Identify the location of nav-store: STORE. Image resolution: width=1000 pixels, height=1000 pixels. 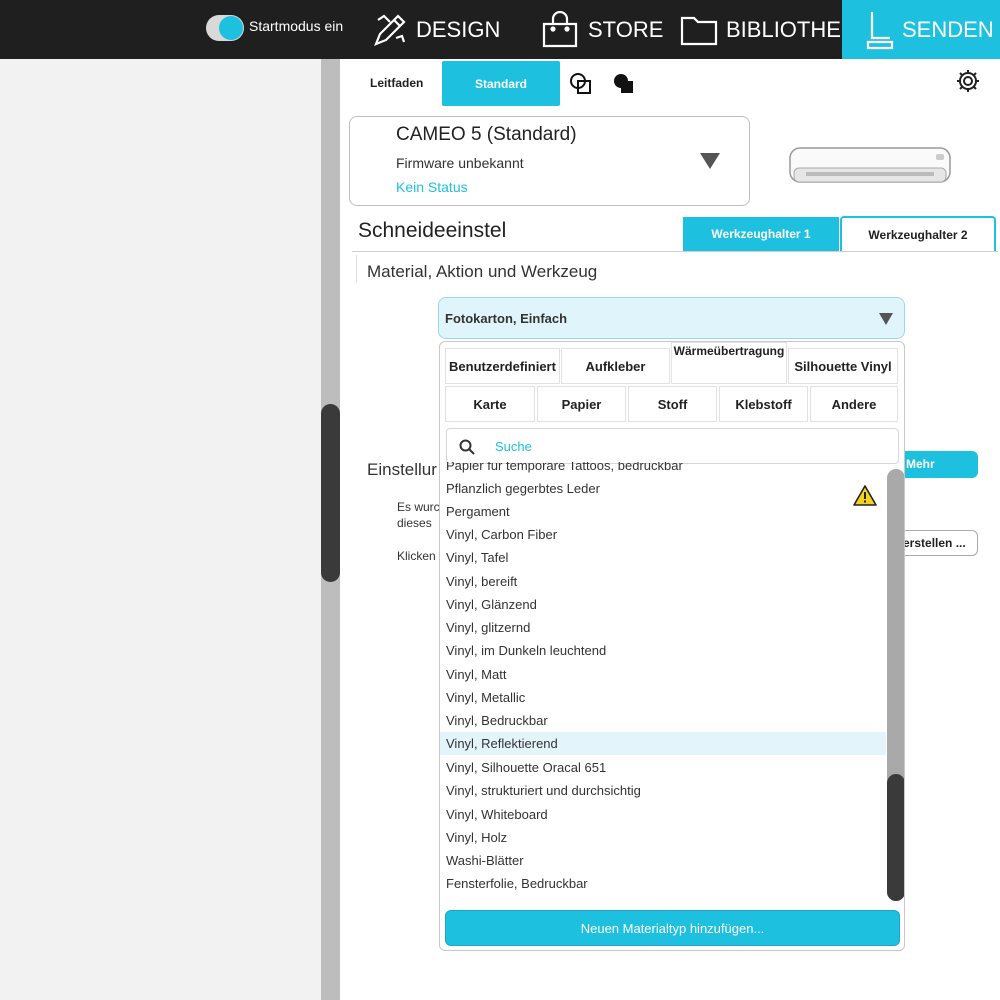
(601, 29).